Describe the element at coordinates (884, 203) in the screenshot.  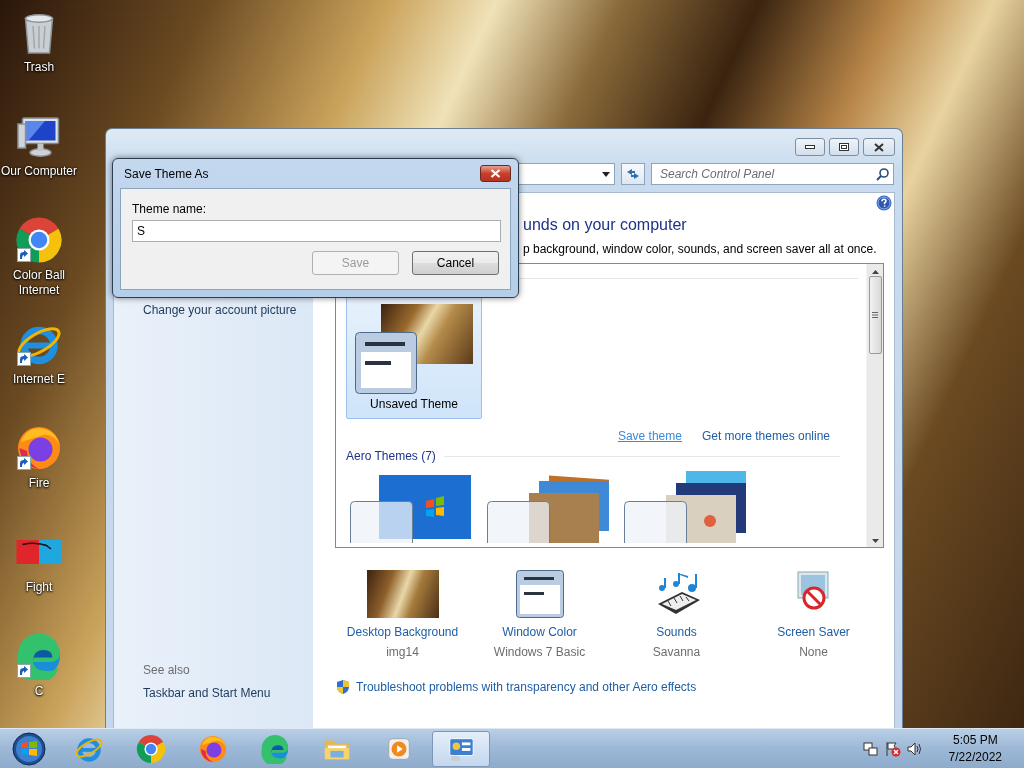
I see `help-icon` at that location.